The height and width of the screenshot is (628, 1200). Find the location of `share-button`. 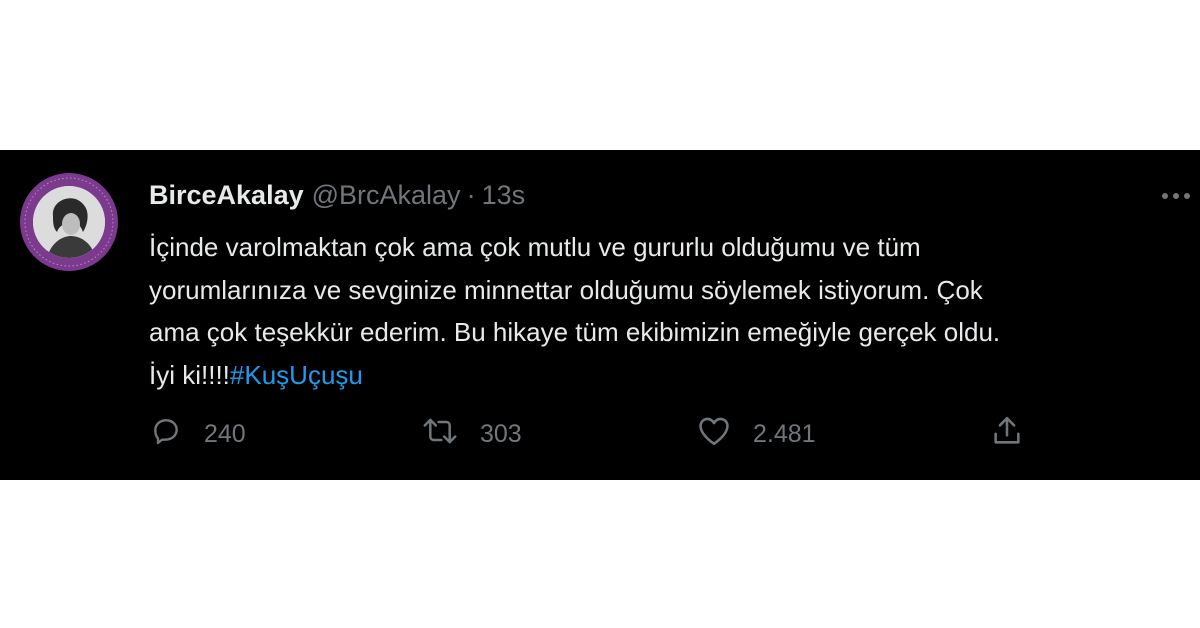

share-button is located at coordinates (1018, 434).